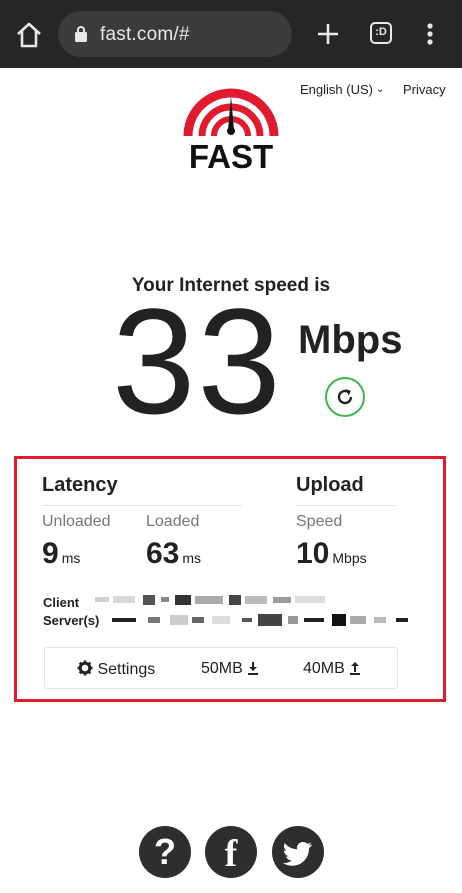  I want to click on facebook-button: f, so click(231, 852).